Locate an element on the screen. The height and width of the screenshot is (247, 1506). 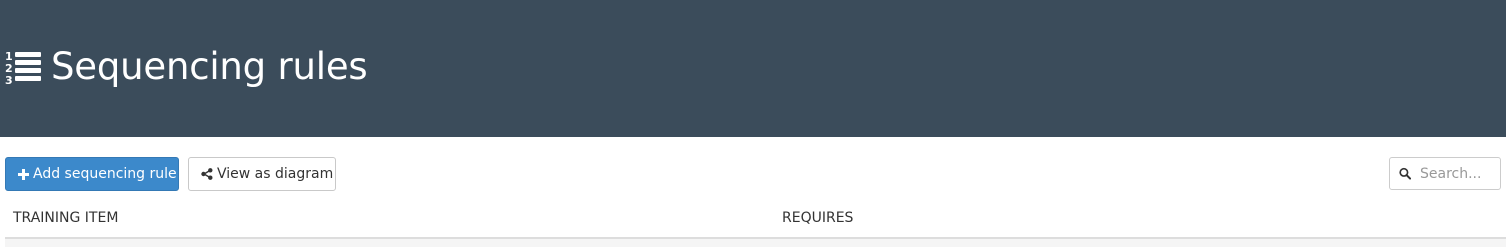
table-body is located at coordinates (755, 243).